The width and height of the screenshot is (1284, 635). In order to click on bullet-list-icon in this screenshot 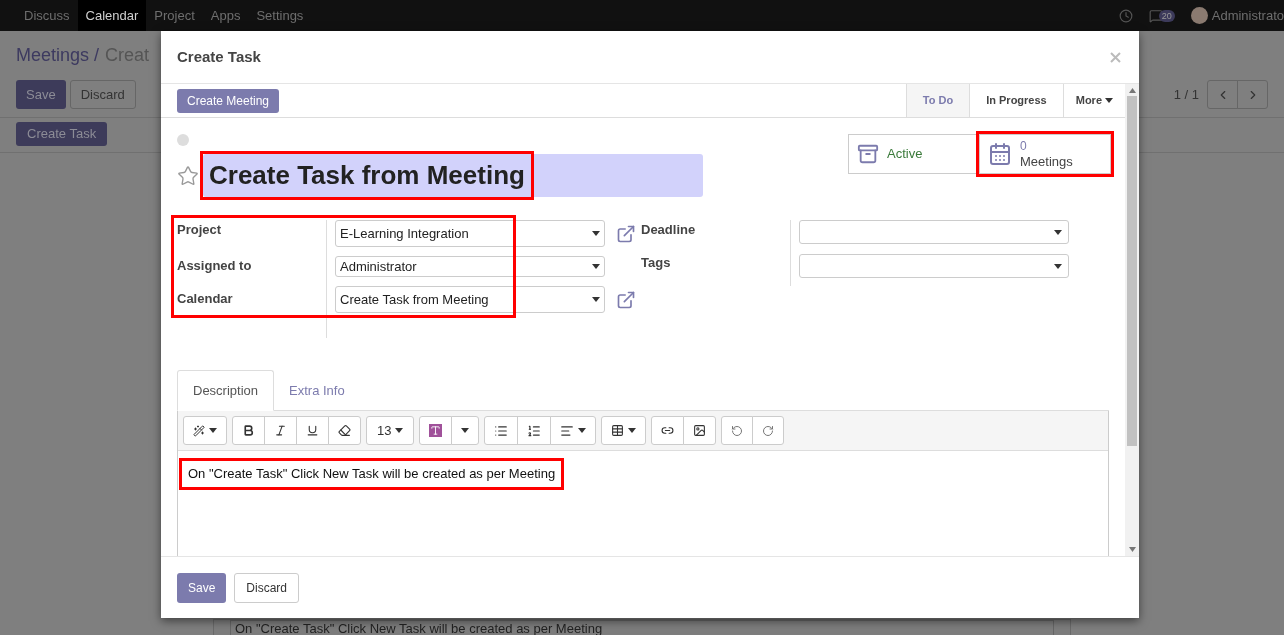, I will do `click(501, 430)`.